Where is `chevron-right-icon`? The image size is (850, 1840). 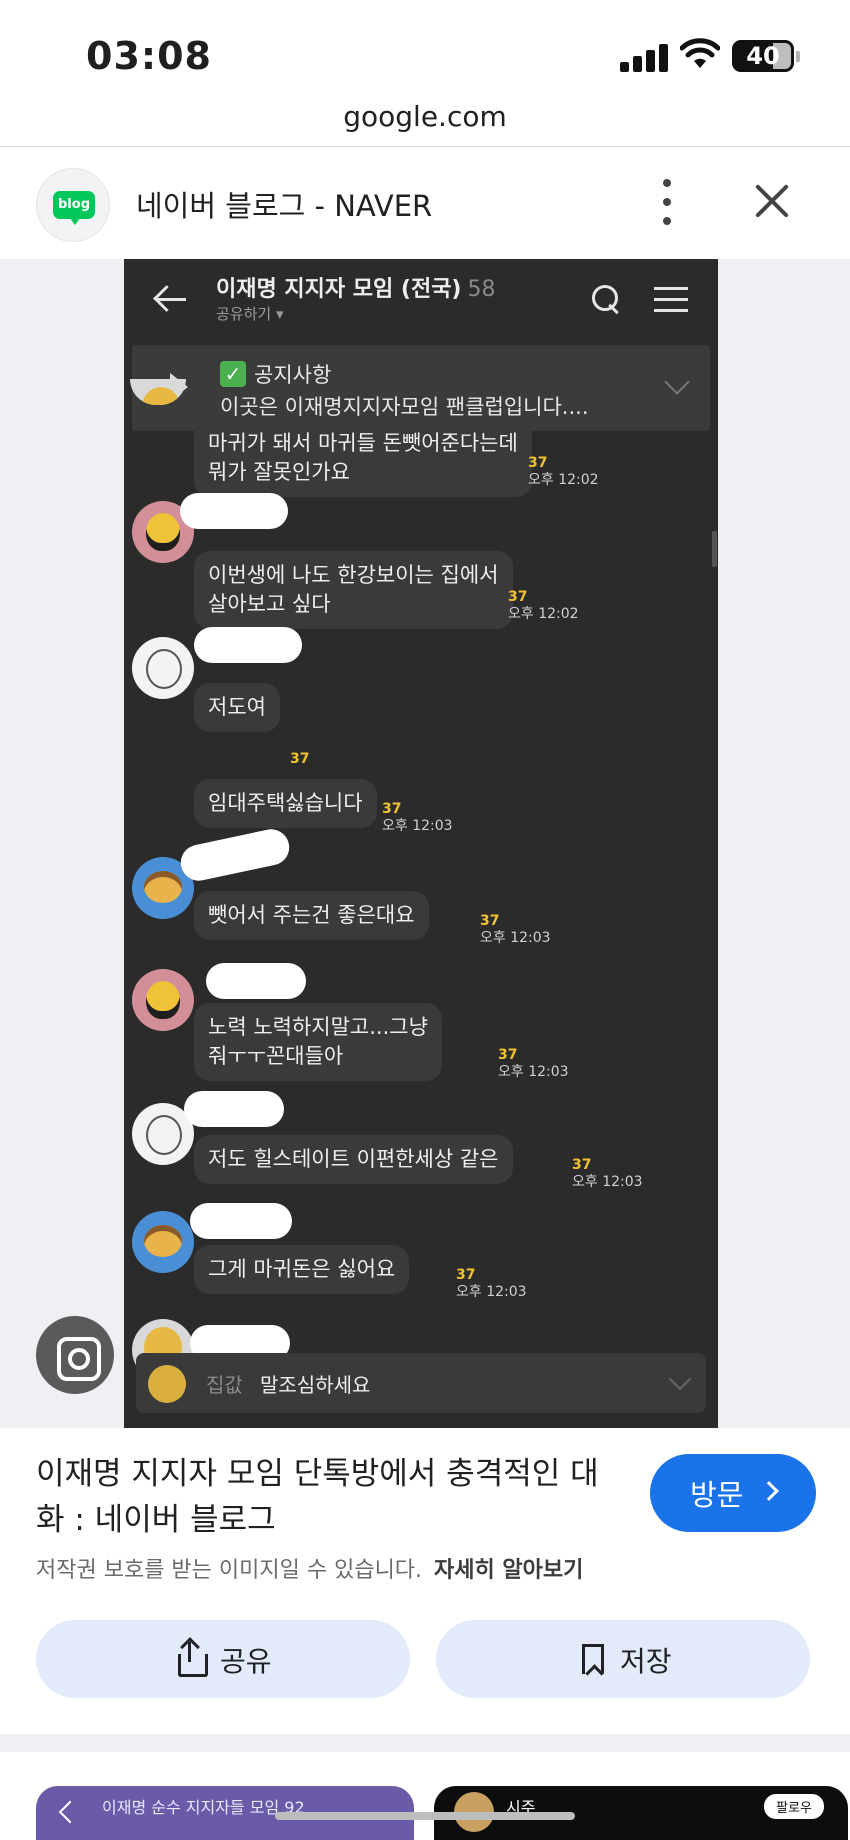 chevron-right-icon is located at coordinates (769, 1491).